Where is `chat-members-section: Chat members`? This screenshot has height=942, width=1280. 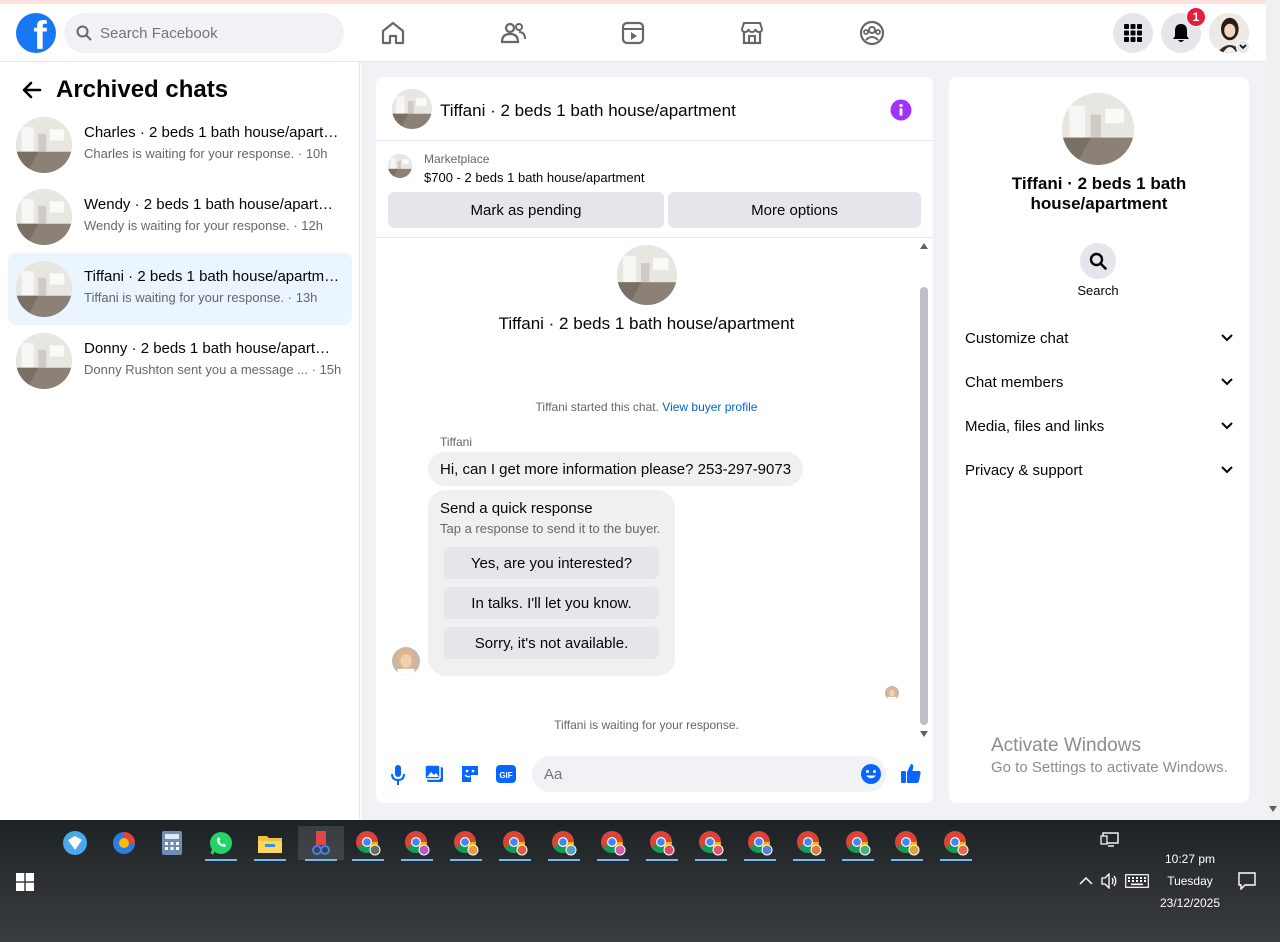
chat-members-section: Chat members is located at coordinates (1099, 382).